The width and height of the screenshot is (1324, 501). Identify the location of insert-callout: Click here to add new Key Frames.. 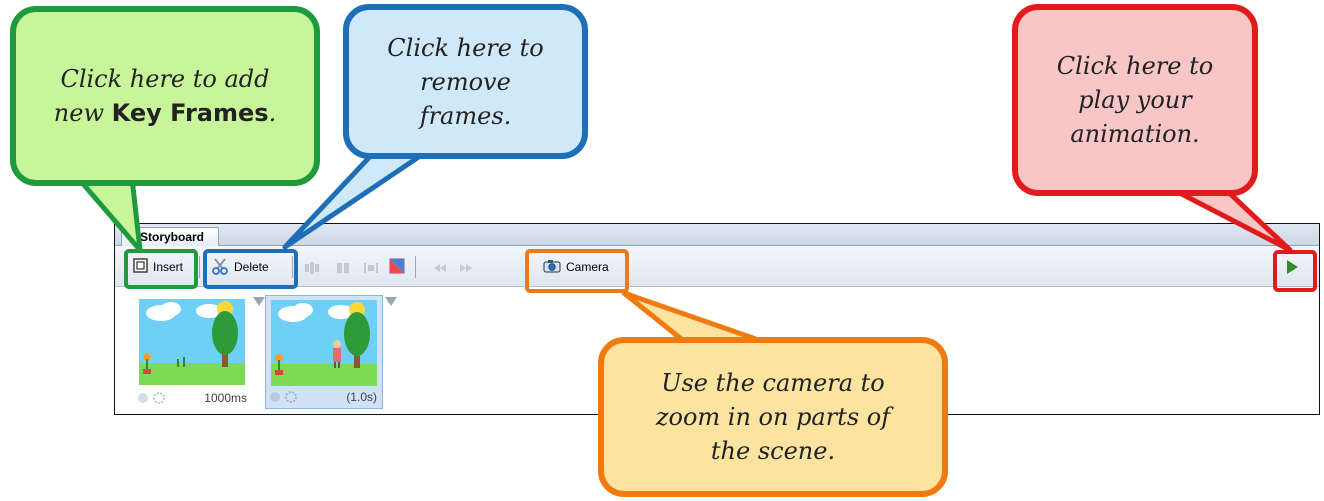
(165, 96).